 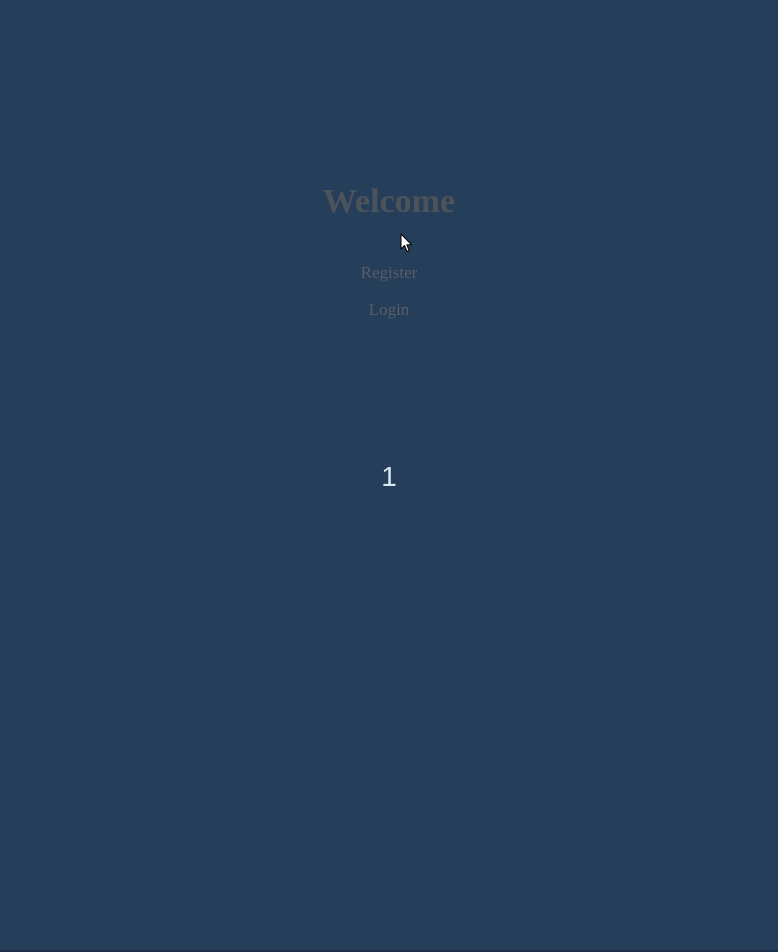 I want to click on login-link: Login, so click(x=389, y=309).